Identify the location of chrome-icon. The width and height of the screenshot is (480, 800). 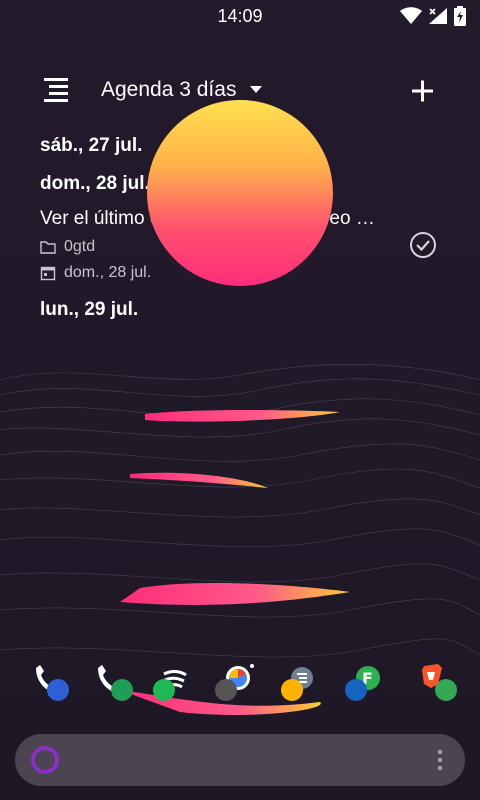
(236, 684).